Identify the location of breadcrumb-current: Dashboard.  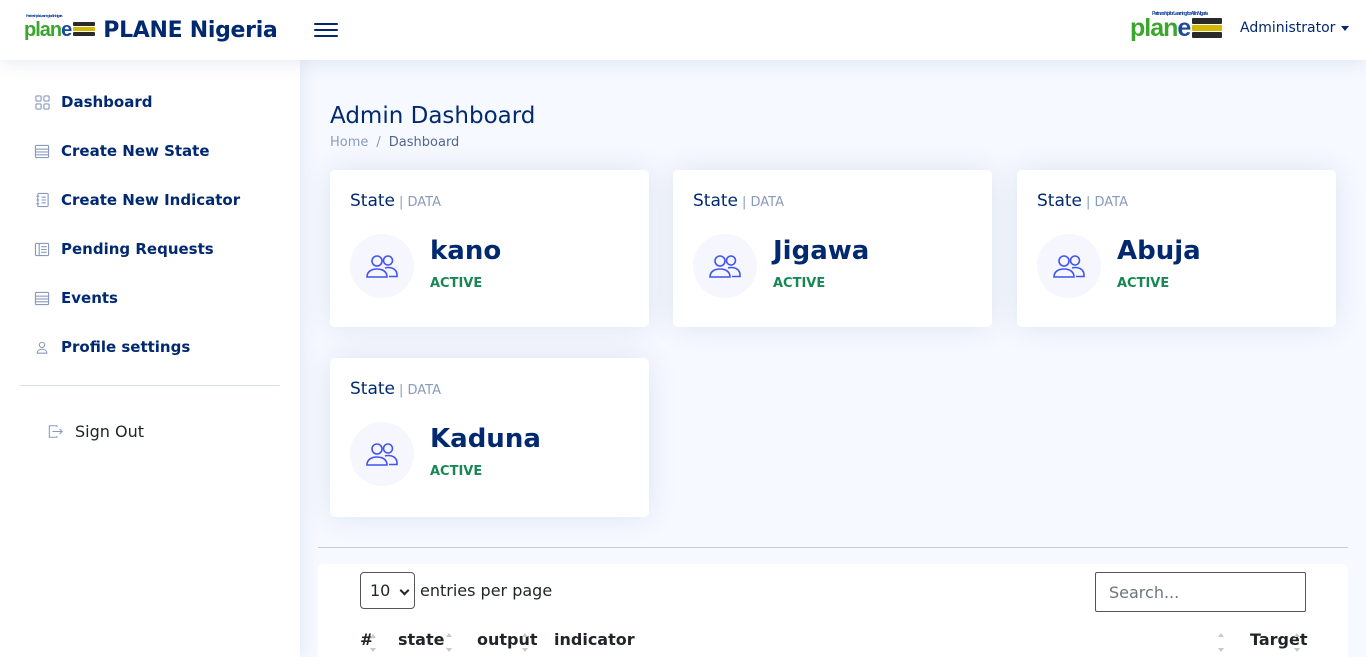
(424, 142).